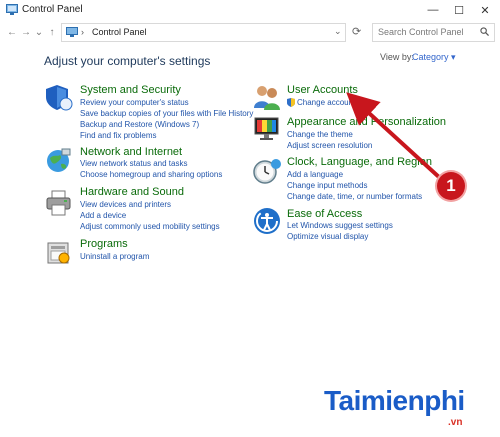 The height and width of the screenshot is (437, 500). What do you see at coordinates (451, 186) in the screenshot?
I see `annotation-number-badge: 1` at bounding box center [451, 186].